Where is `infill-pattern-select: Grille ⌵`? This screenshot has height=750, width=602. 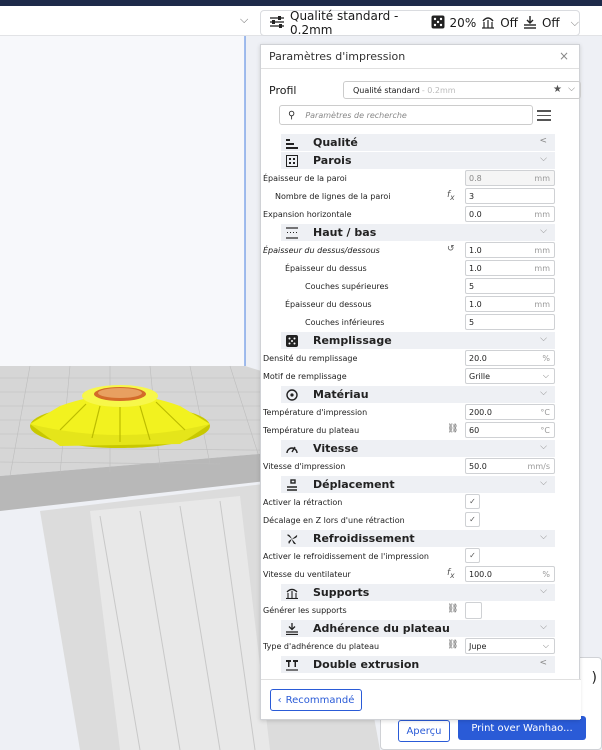
infill-pattern-select: Grille ⌵ is located at coordinates (510, 376).